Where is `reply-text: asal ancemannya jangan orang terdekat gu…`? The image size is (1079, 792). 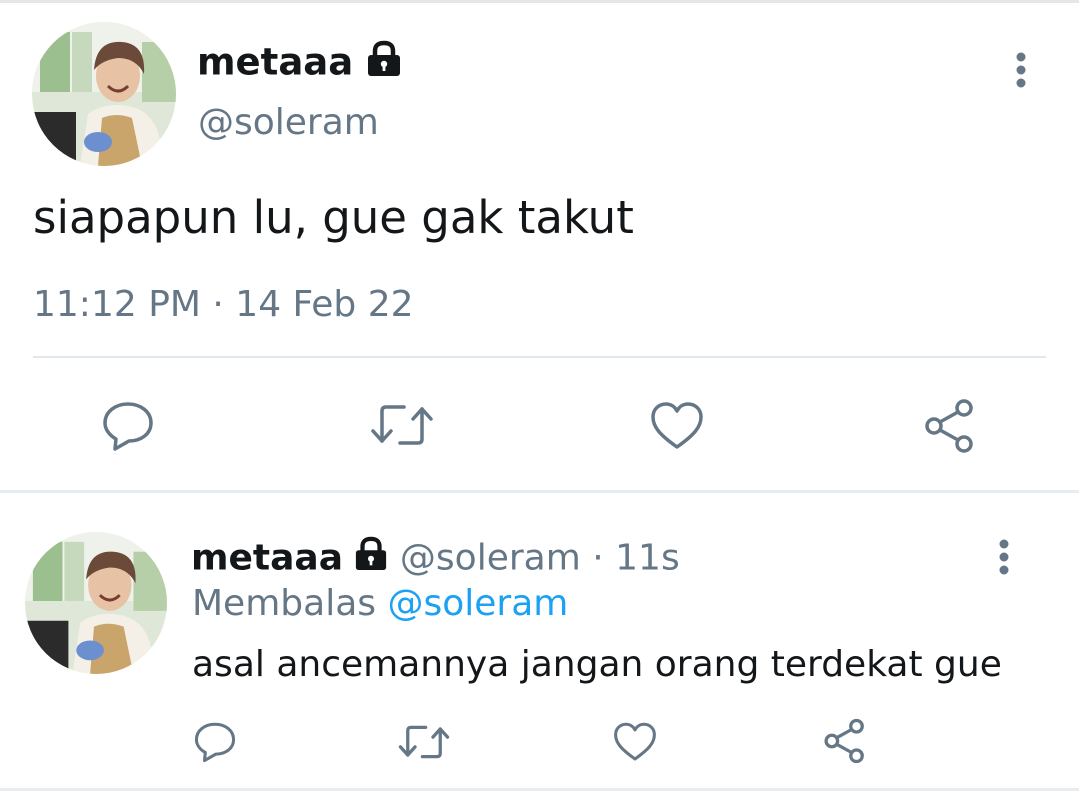 reply-text: asal ancemannya jangan orang terdekat gu… is located at coordinates (597, 664).